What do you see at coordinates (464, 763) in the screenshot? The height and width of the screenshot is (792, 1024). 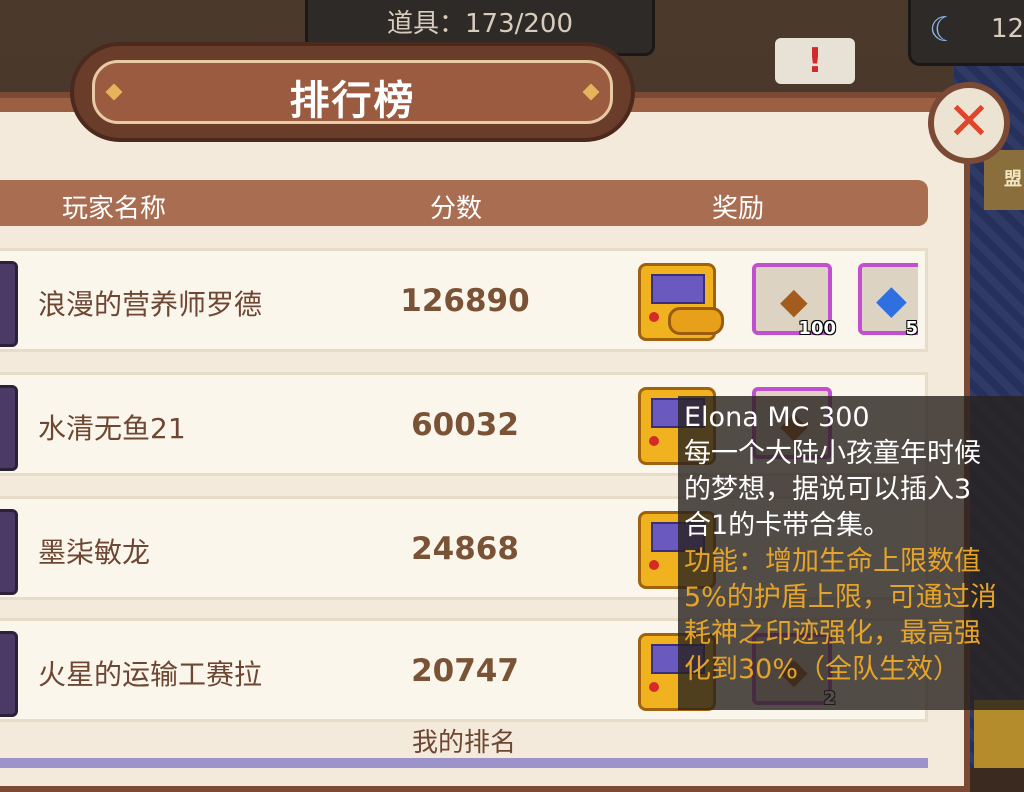 I see `my-rank-bar` at bounding box center [464, 763].